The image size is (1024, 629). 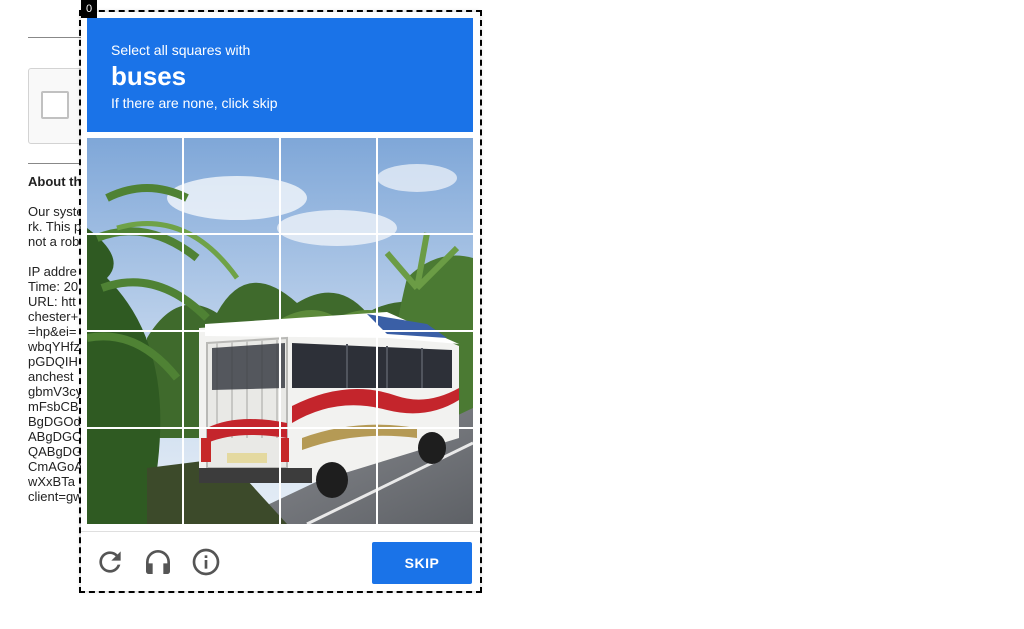 I want to click on info-icon, so click(x=206, y=562).